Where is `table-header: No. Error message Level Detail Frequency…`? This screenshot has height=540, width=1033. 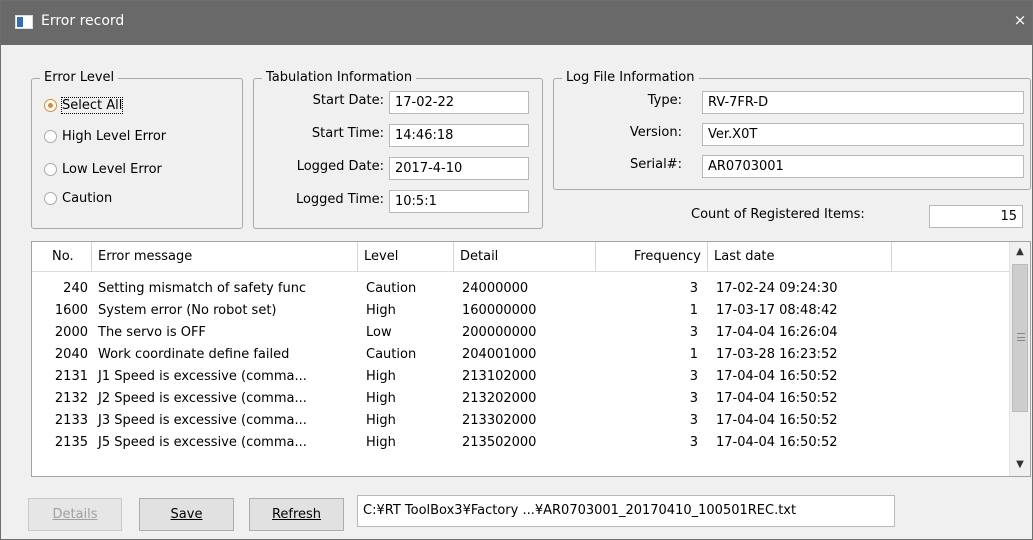
table-header: No. Error message Level Detail Frequency… is located at coordinates (521, 257).